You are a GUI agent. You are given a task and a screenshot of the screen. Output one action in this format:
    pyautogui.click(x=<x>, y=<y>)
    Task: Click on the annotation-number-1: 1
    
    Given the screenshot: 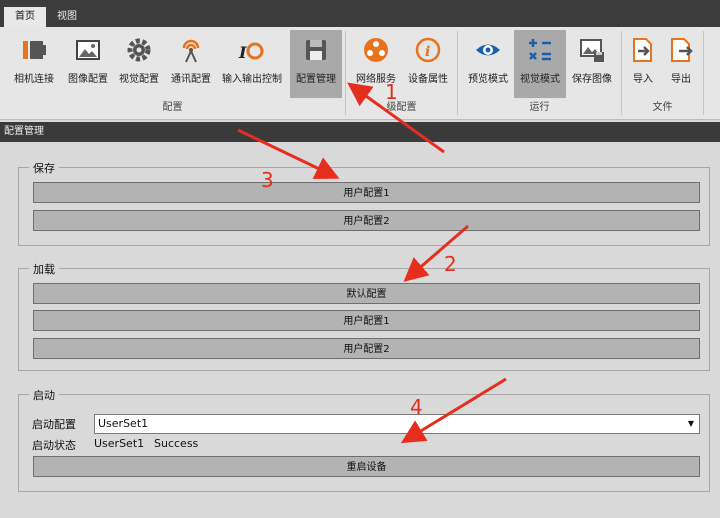 What is the action you would take?
    pyautogui.click(x=391, y=92)
    